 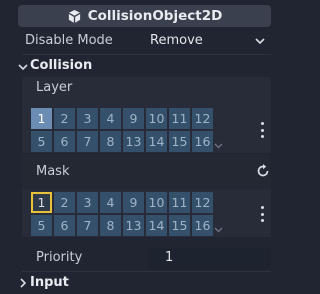 I want to click on mask-bit-cell: 8, so click(x=110, y=225).